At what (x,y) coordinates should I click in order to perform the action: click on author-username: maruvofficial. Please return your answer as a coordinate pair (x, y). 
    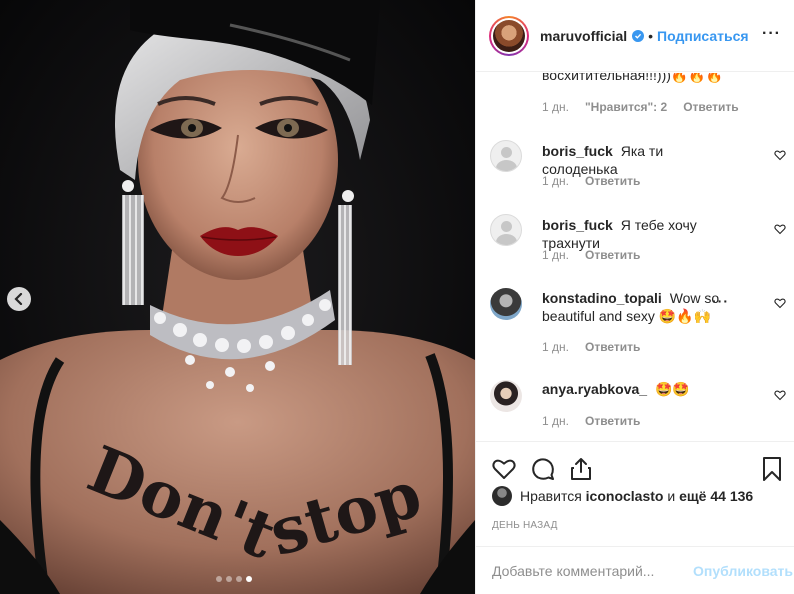
    Looking at the image, I should click on (583, 36).